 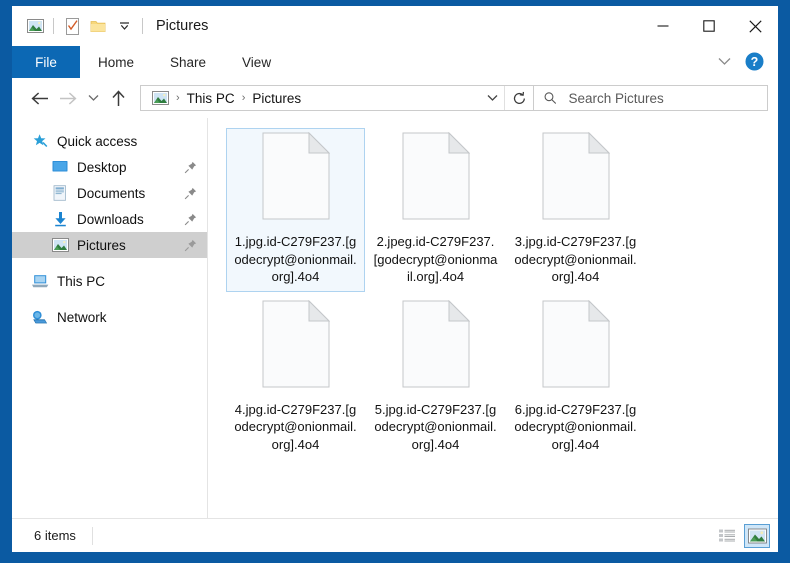 What do you see at coordinates (46, 62) in the screenshot?
I see `tab-file: File` at bounding box center [46, 62].